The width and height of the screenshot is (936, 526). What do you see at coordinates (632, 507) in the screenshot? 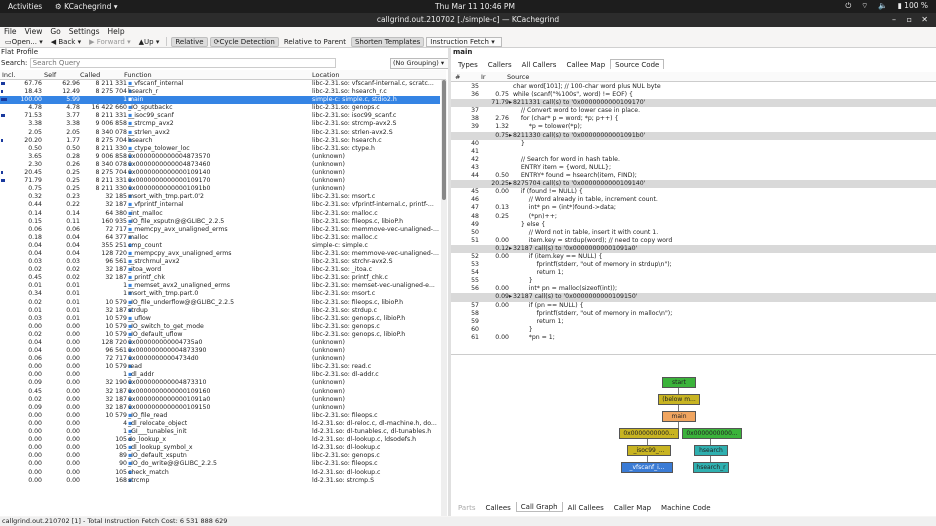
I see `bottom-tab-caller-map: Caller Map` at bounding box center [632, 507].